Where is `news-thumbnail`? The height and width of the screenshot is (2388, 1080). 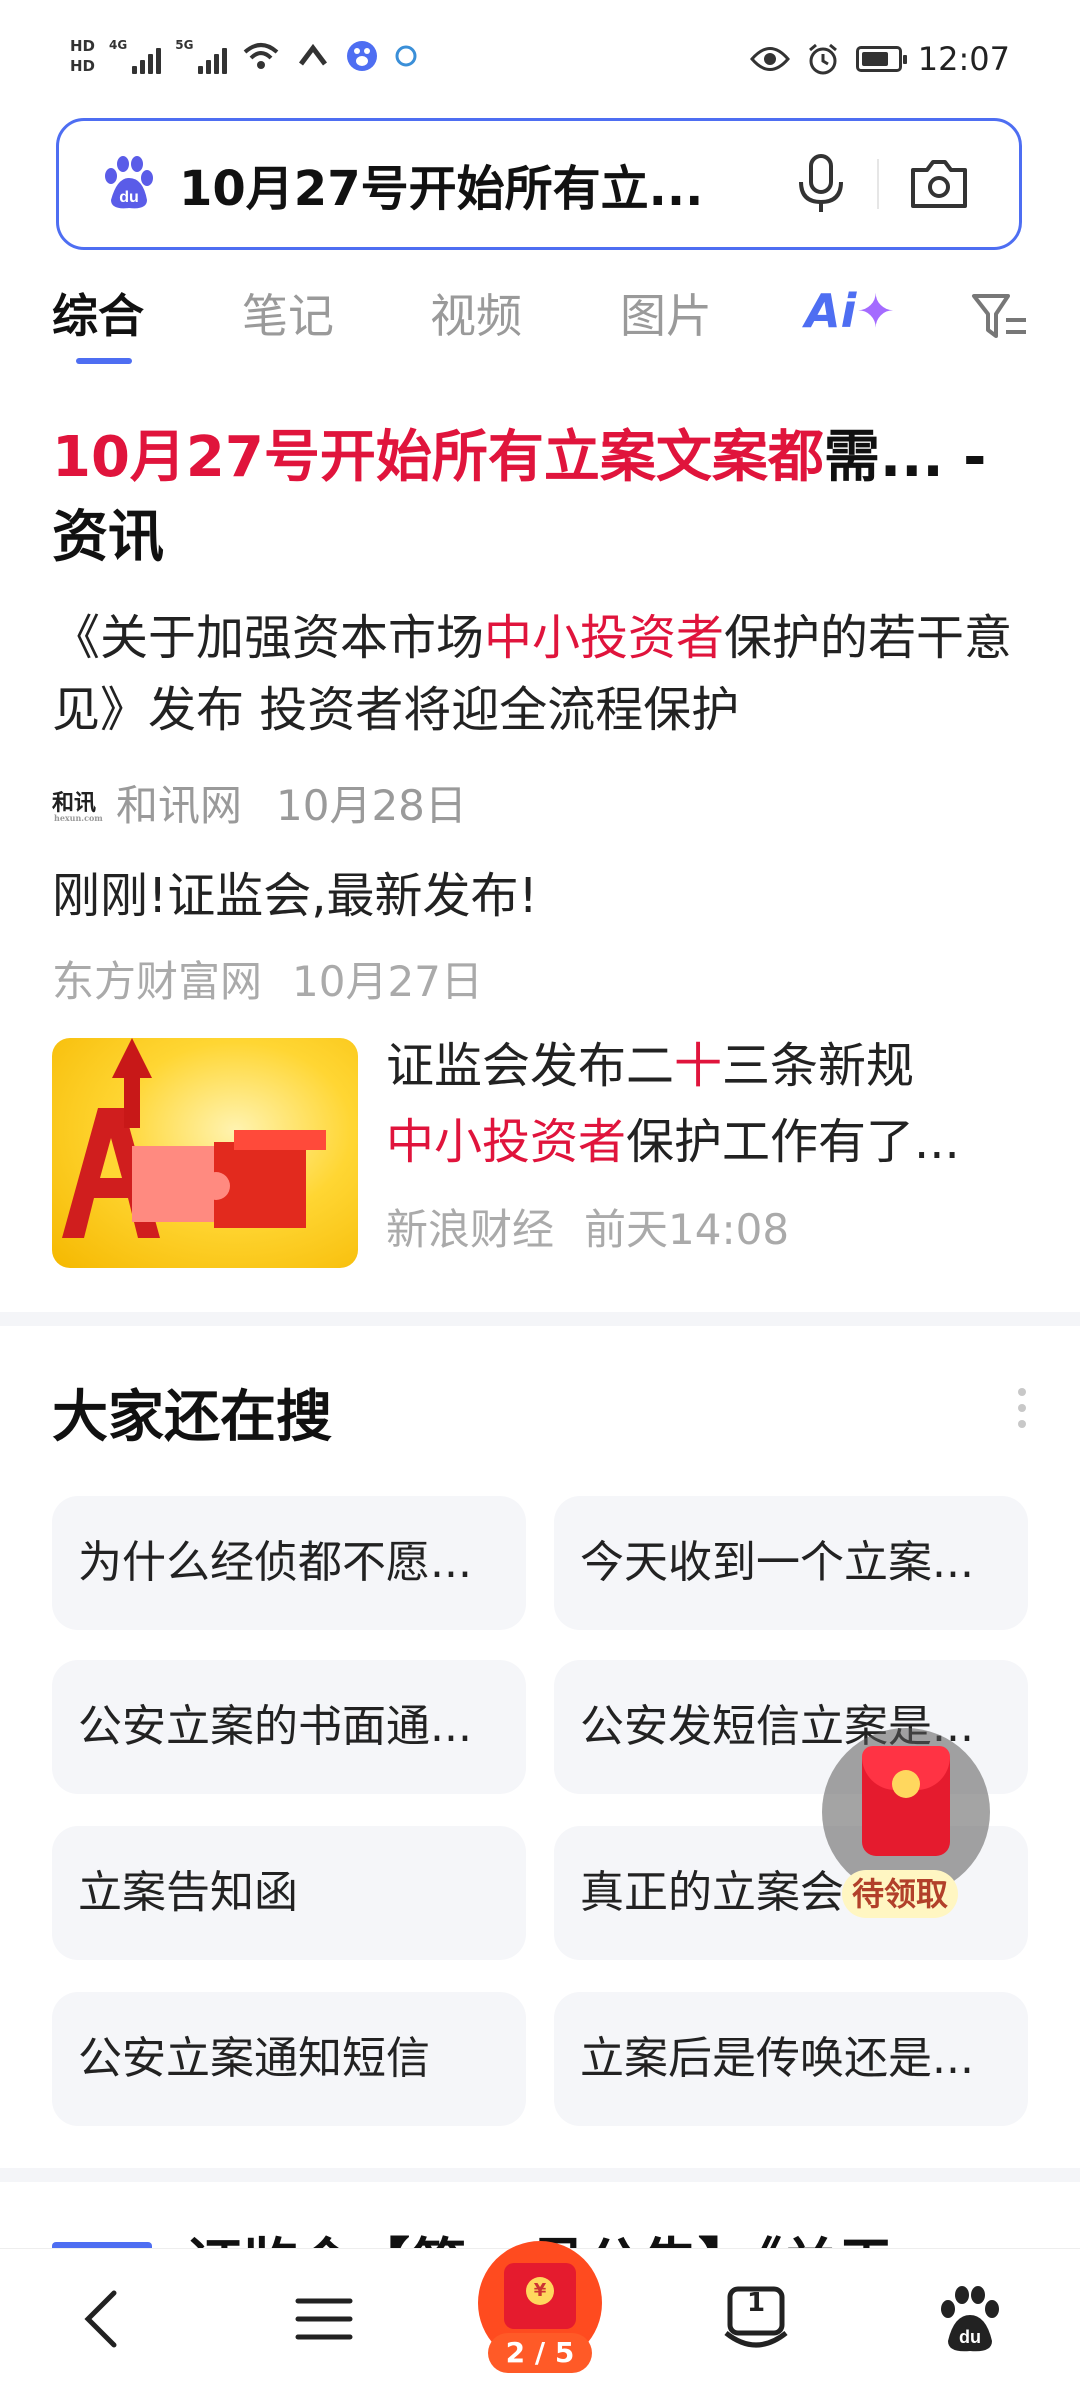 news-thumbnail is located at coordinates (205, 1153).